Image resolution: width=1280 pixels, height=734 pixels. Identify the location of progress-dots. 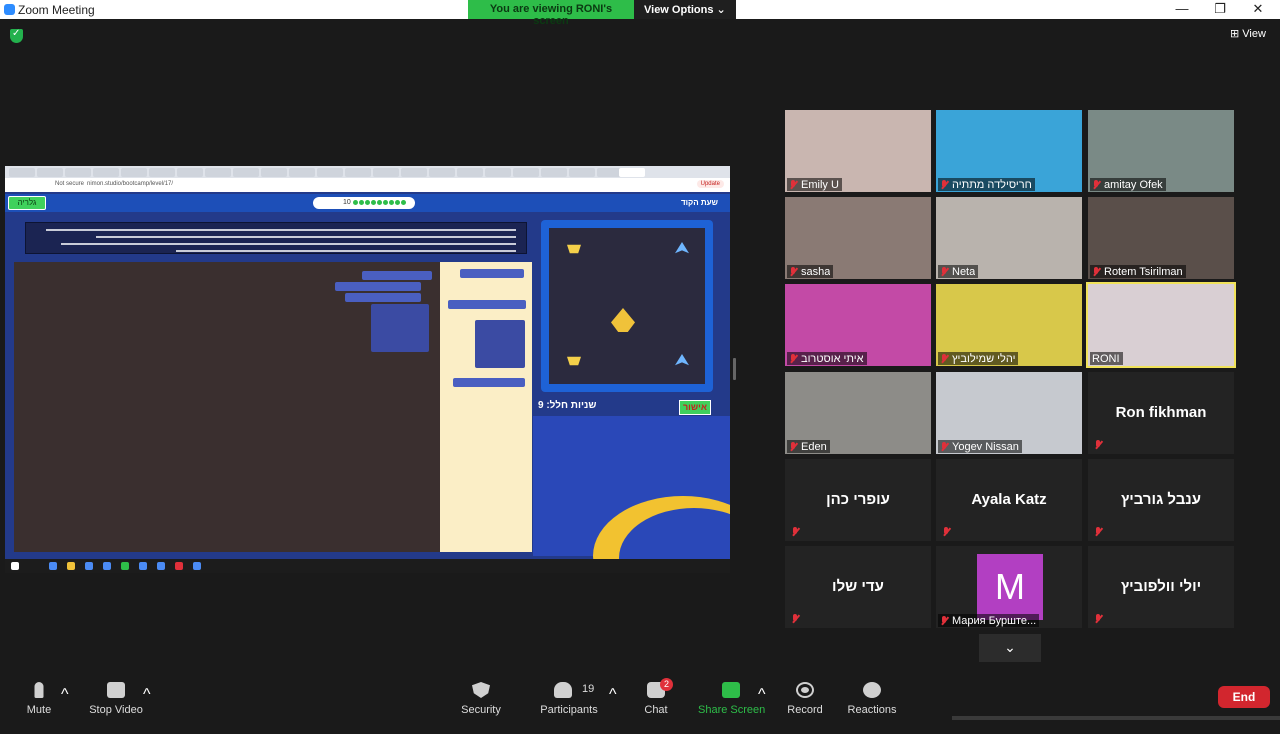
(379, 202).